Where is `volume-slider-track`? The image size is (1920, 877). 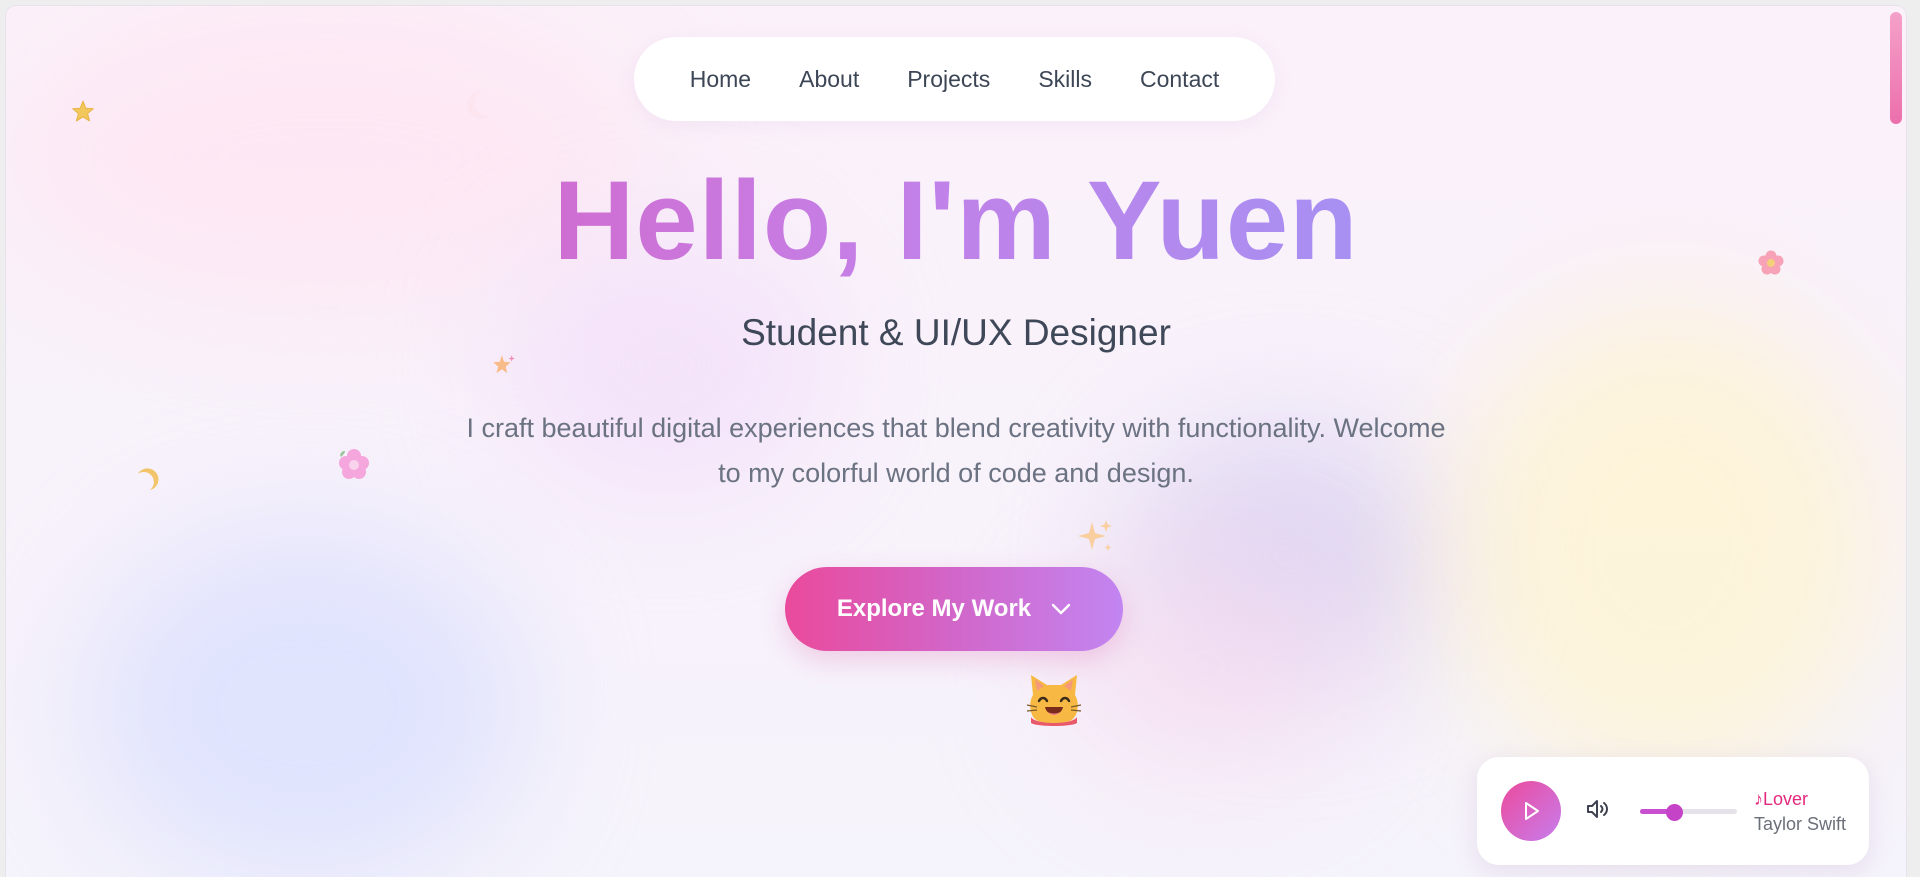 volume-slider-track is located at coordinates (1688, 811).